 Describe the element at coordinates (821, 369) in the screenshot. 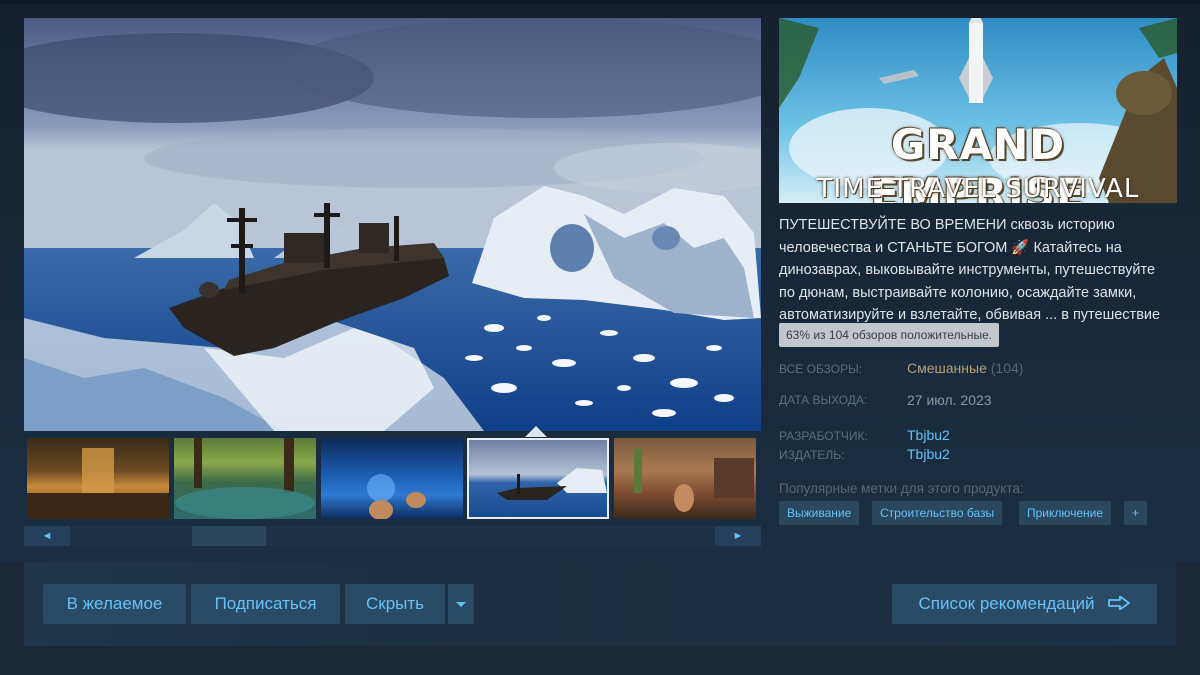

I see `reviews-label: ВСЕ ОБЗОРЫ:` at that location.